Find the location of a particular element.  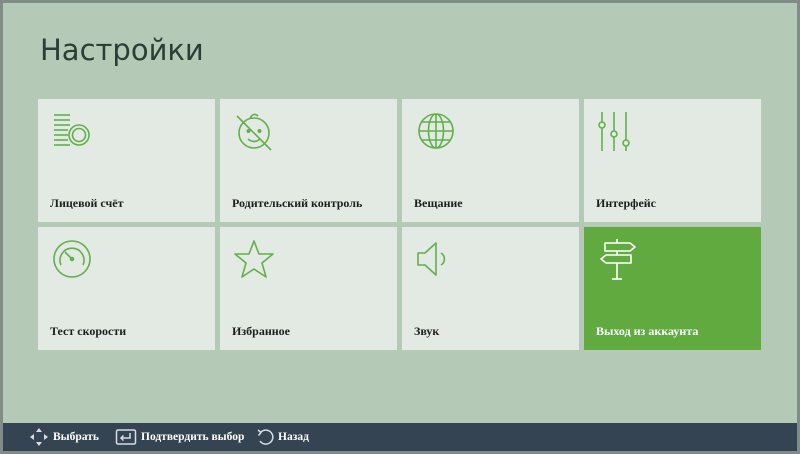

coins-icon is located at coordinates (72, 131).